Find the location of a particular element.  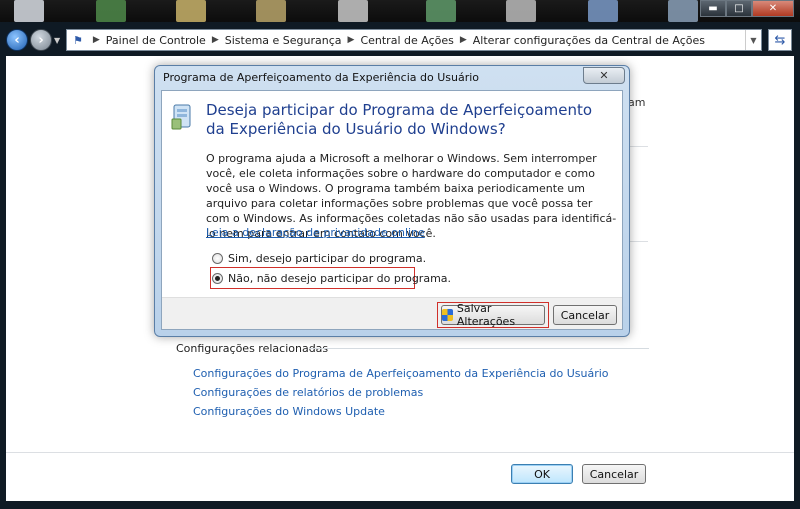

option-yes: Sim, desejo participar do programa. is located at coordinates (319, 258).